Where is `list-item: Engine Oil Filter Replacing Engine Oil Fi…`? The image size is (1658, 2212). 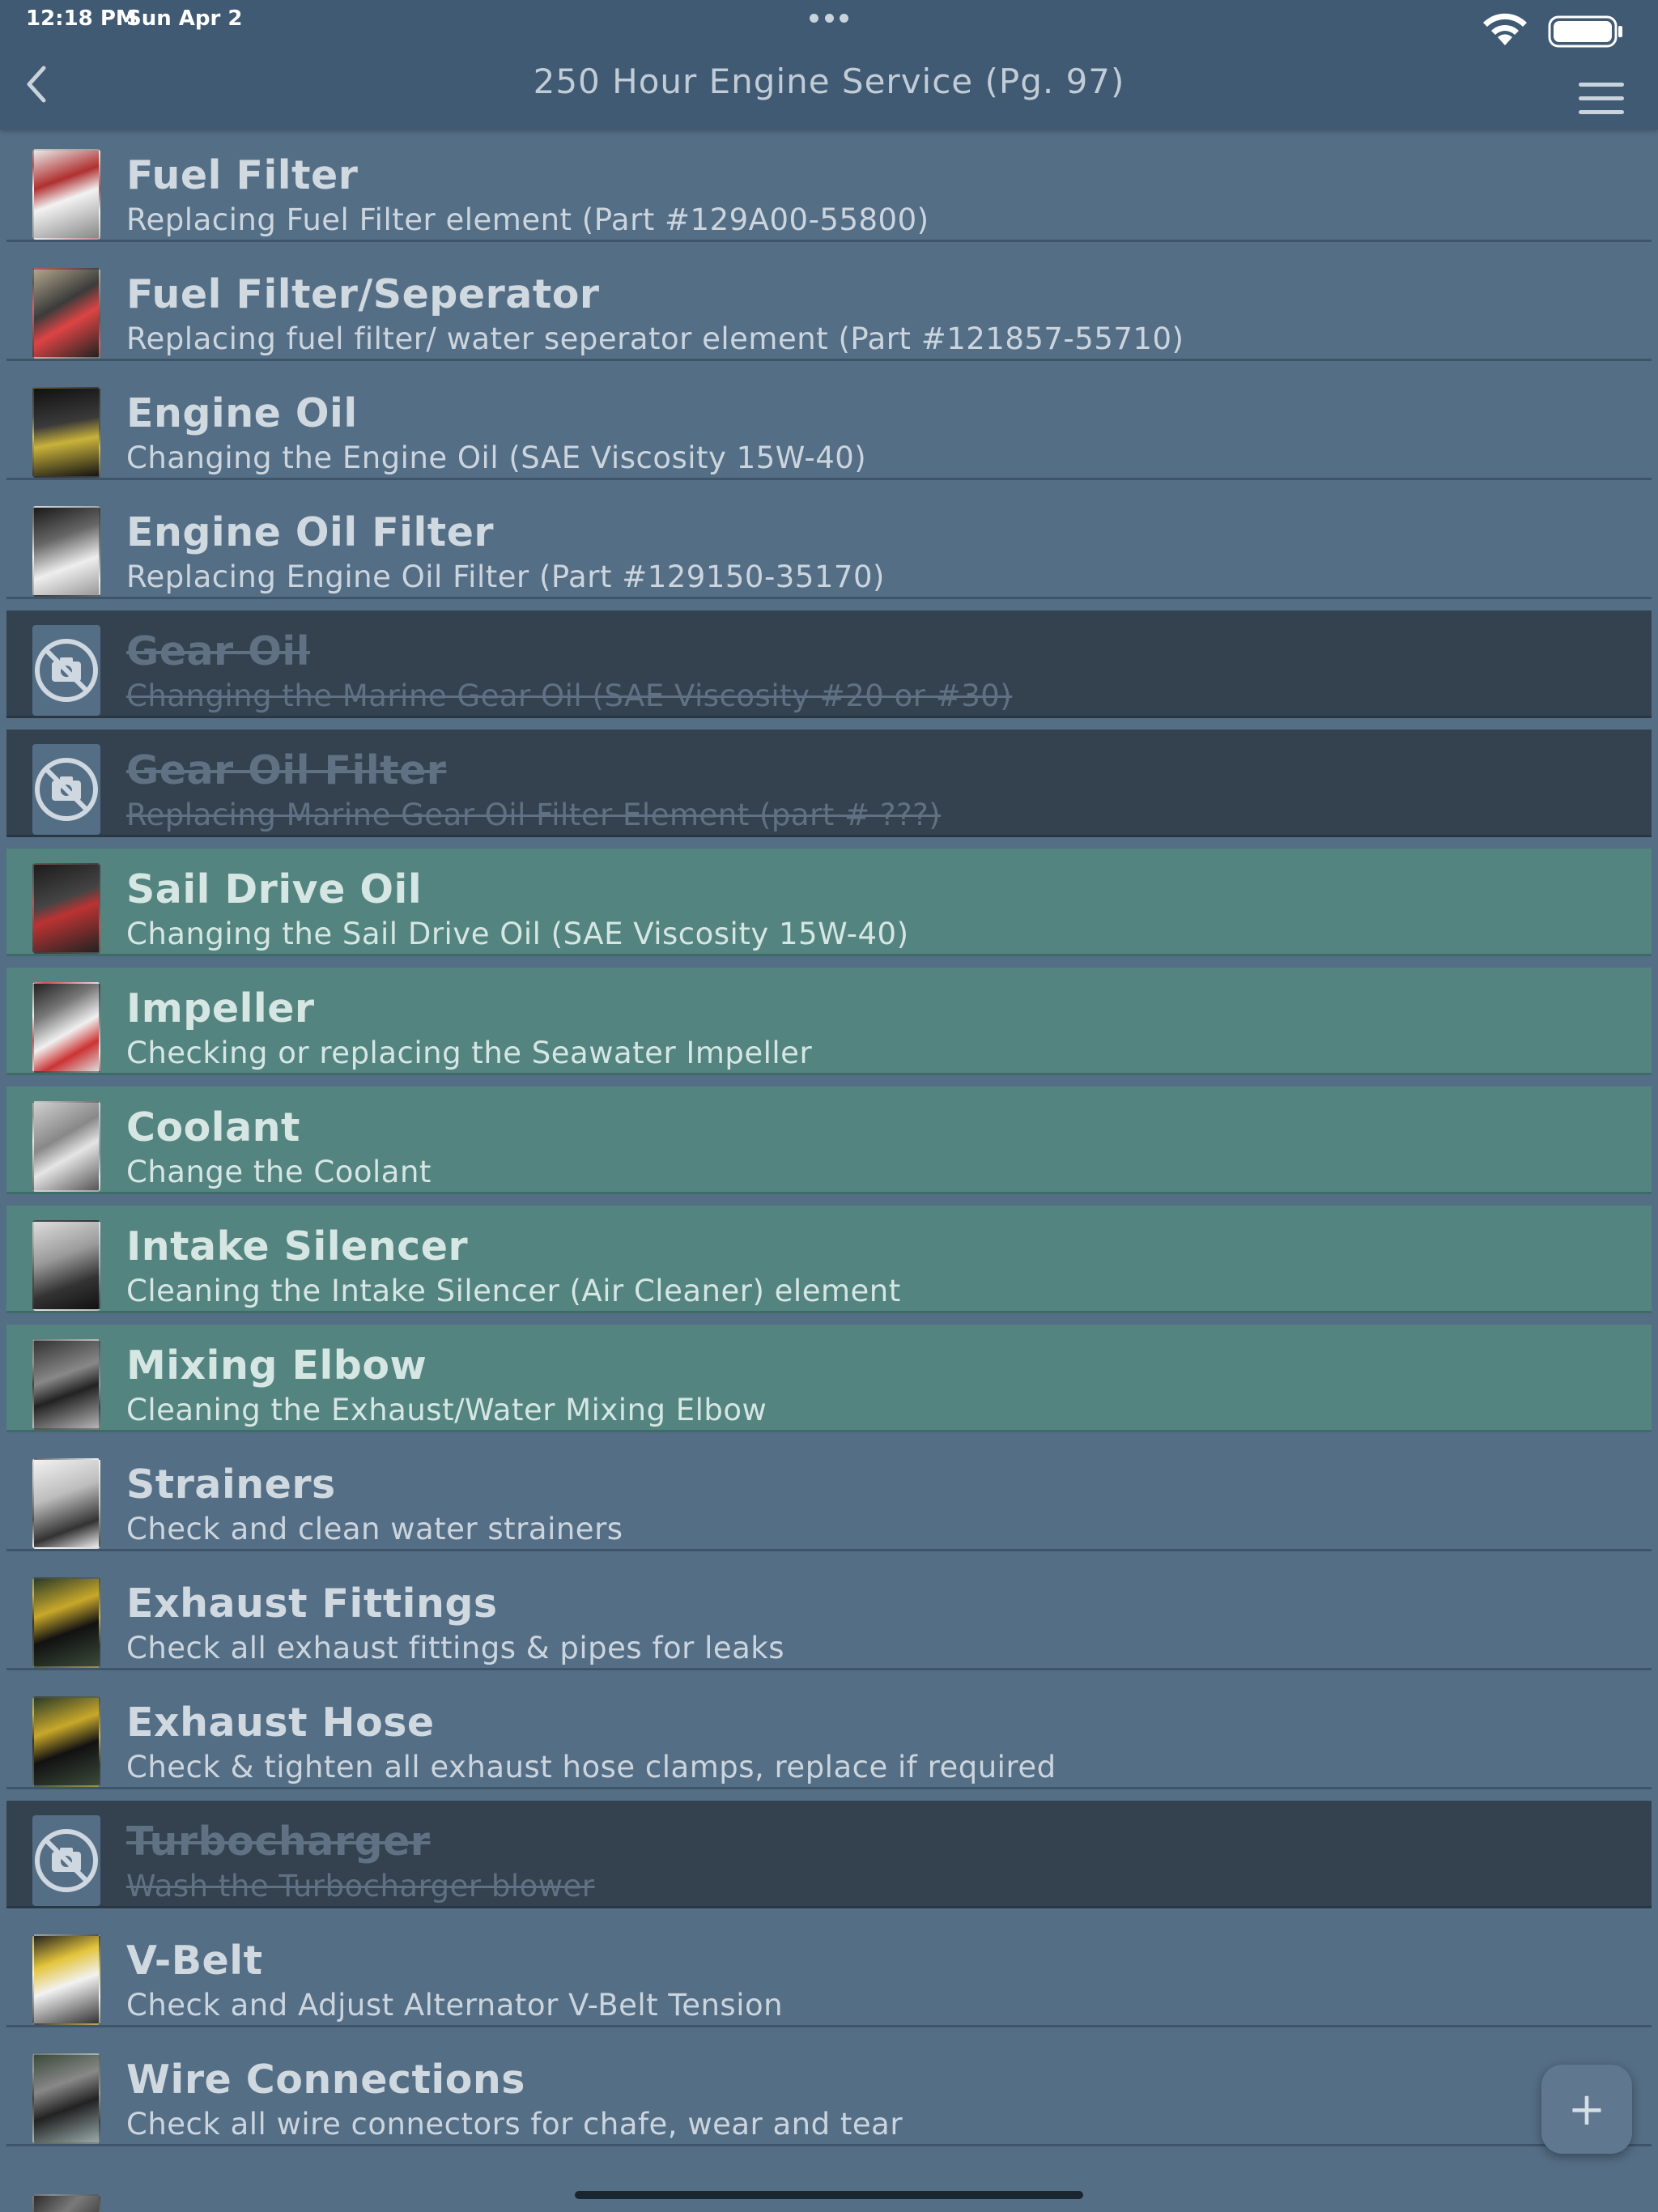
list-item: Engine Oil Filter Replacing Engine Oil Fi… is located at coordinates (829, 545).